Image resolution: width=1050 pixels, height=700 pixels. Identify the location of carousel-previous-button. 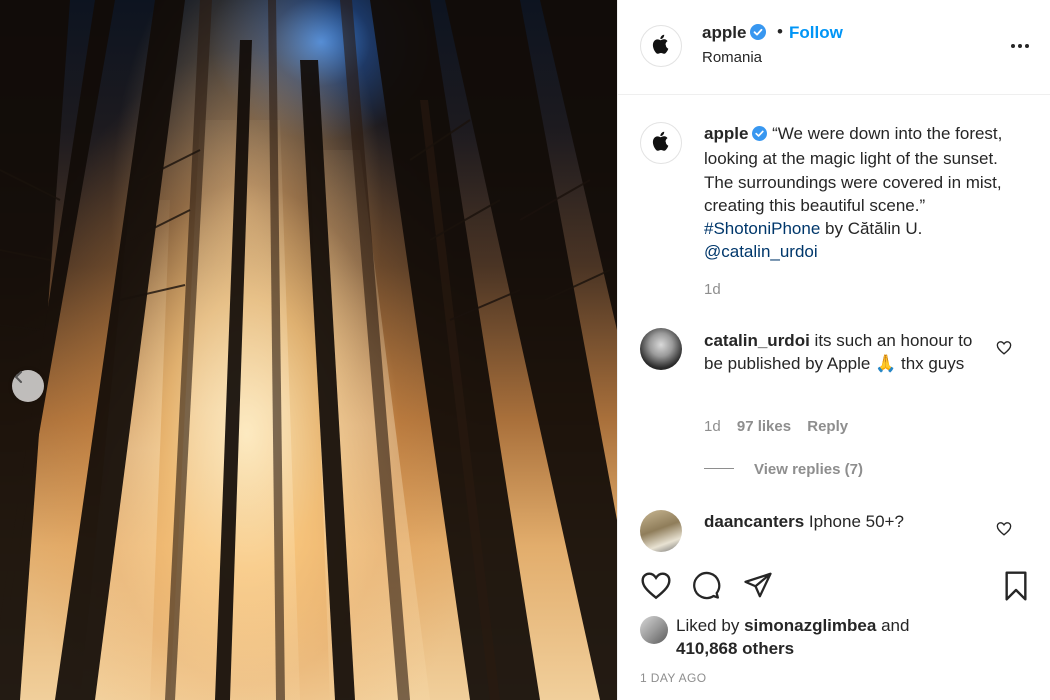
(28, 386).